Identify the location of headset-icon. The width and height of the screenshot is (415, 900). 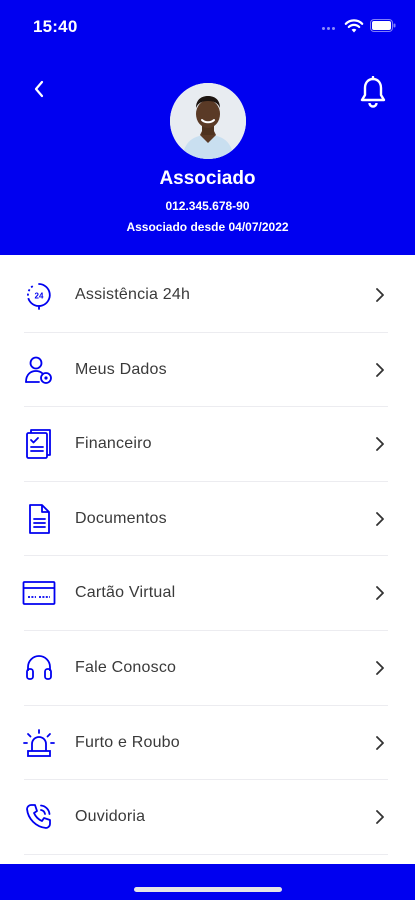
(39, 668).